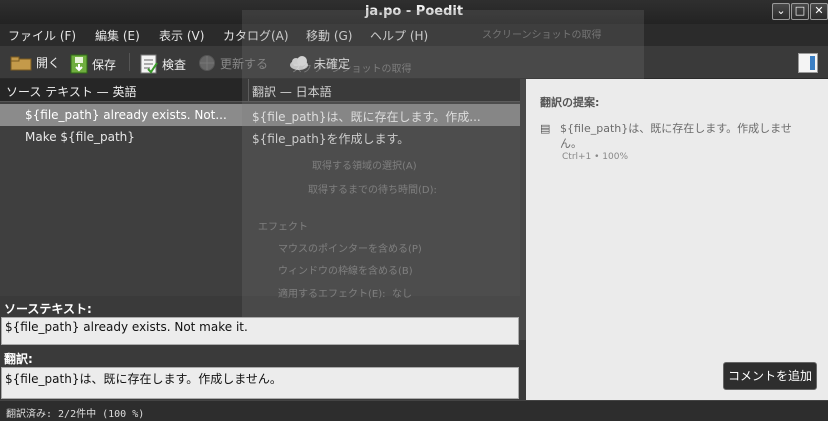 Image resolution: width=828 pixels, height=421 pixels. I want to click on suggestion-item: ▤ ${file_path}は、既に存在します。作成しません。, so click(675, 136).